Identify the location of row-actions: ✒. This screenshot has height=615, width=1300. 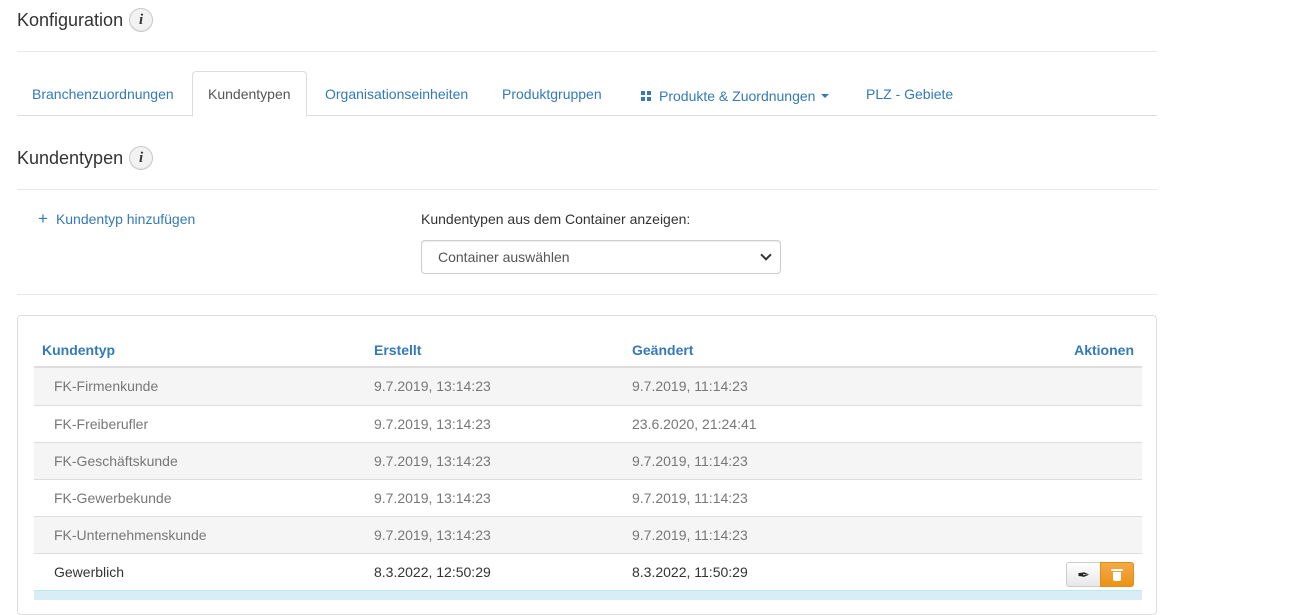
(1100, 574).